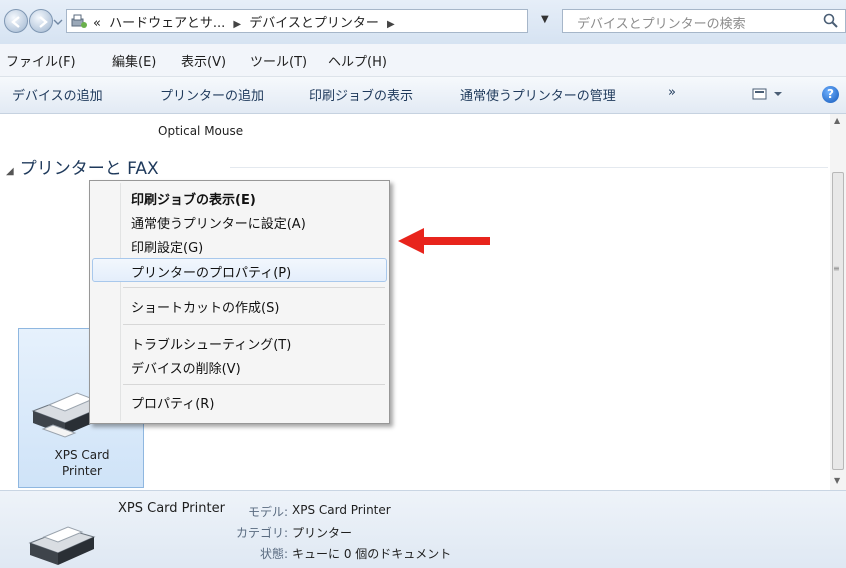 Image resolution: width=846 pixels, height=568 pixels. I want to click on printer-tile-label-line1: XPS Card, so click(82, 455).